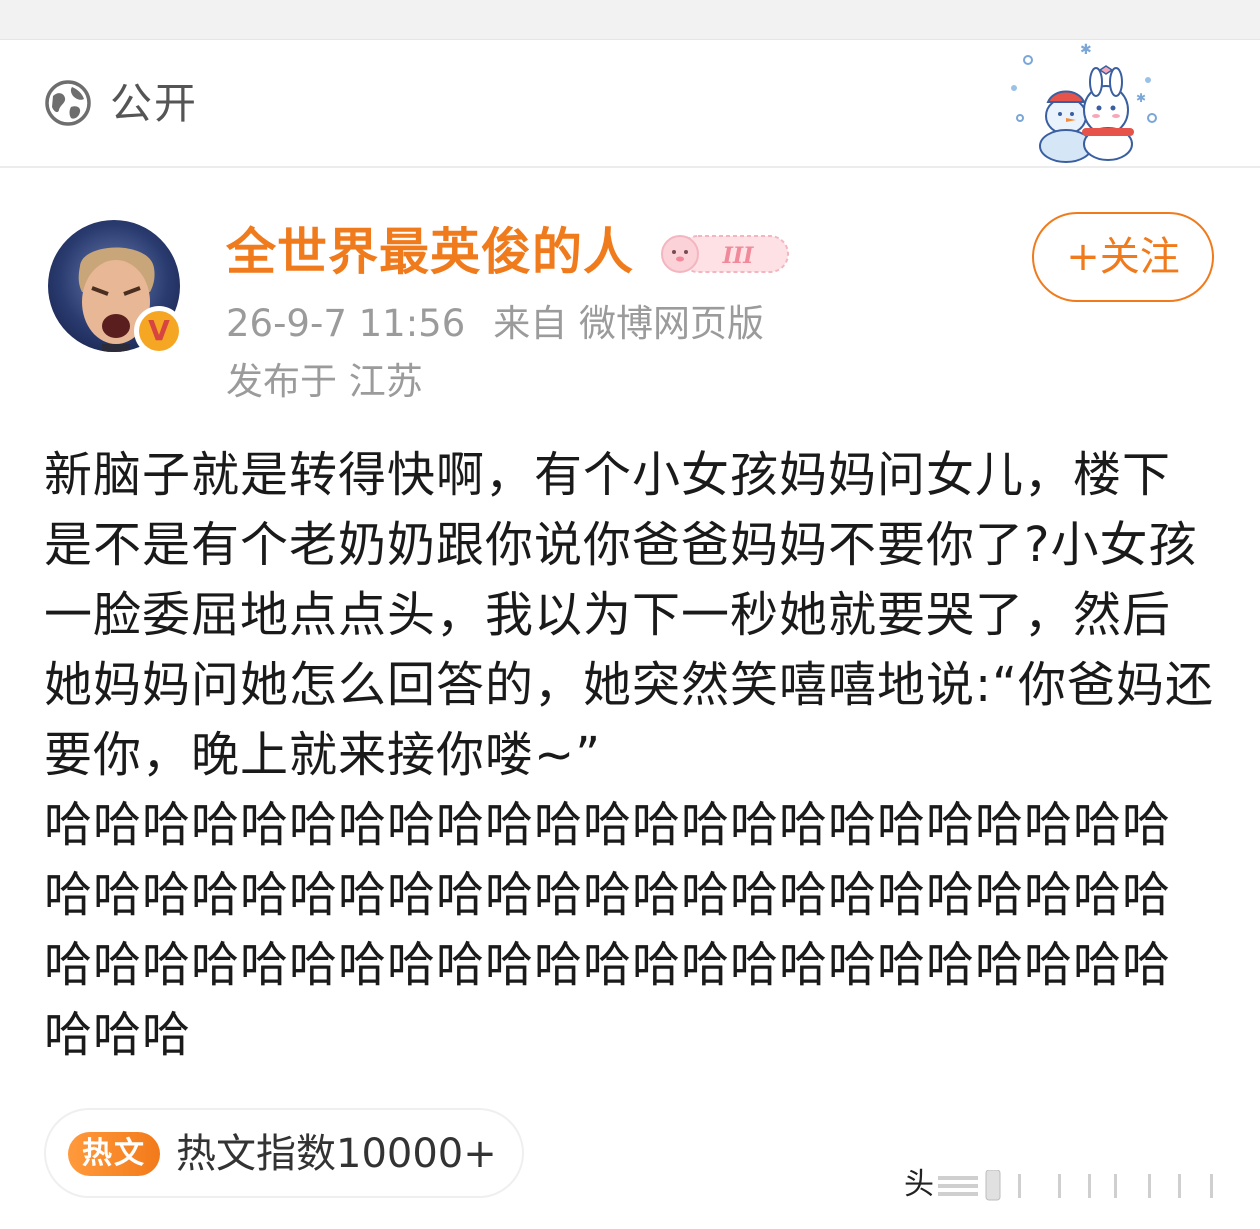  Describe the element at coordinates (68, 103) in the screenshot. I see `globe-icon` at that location.